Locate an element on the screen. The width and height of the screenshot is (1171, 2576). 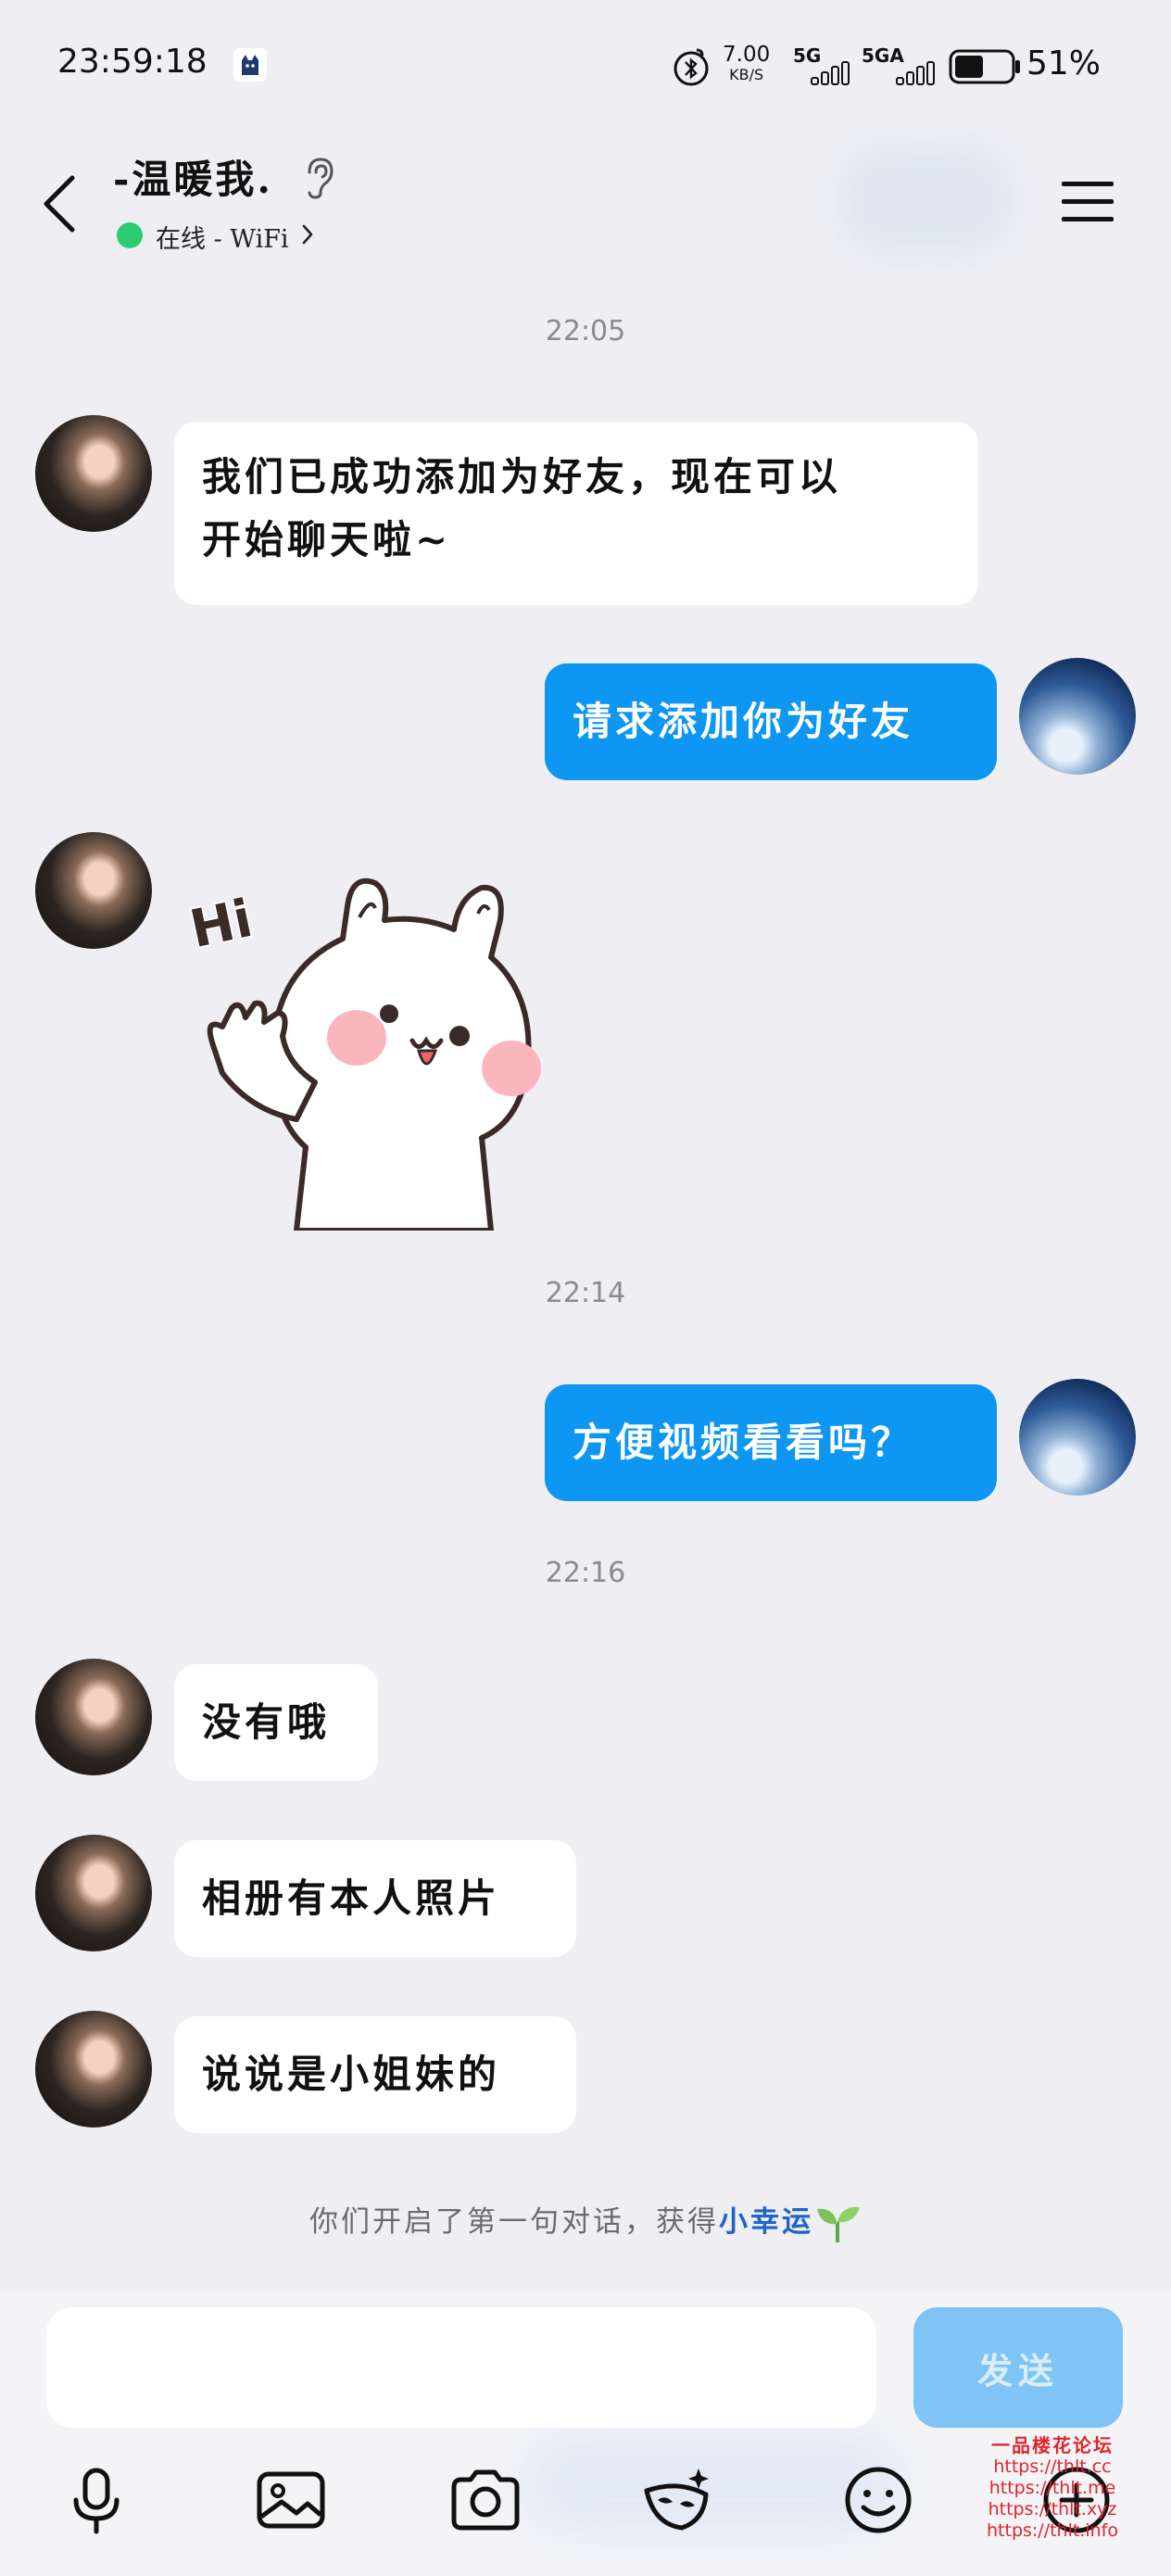
watermark-url: https://thlt.me is located at coordinates (1052, 2488).